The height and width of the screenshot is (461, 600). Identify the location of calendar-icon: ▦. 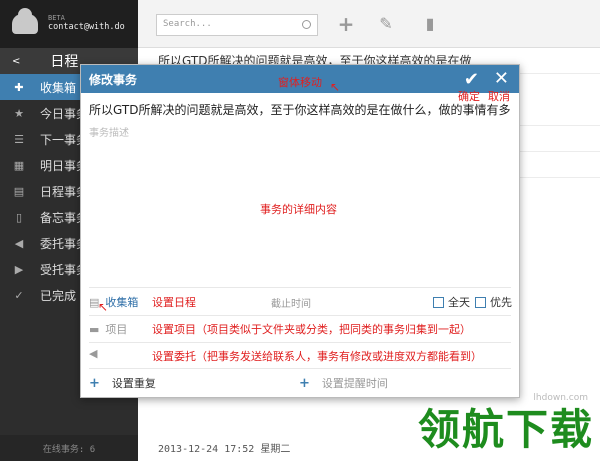
(19, 165).